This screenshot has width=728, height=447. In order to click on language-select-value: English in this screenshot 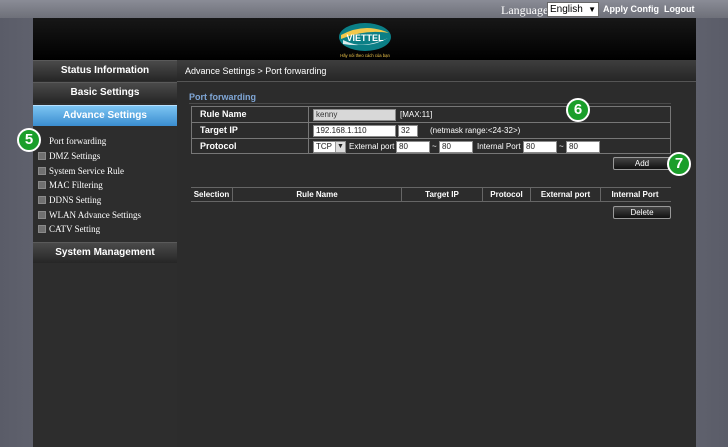, I will do `click(566, 9)`.